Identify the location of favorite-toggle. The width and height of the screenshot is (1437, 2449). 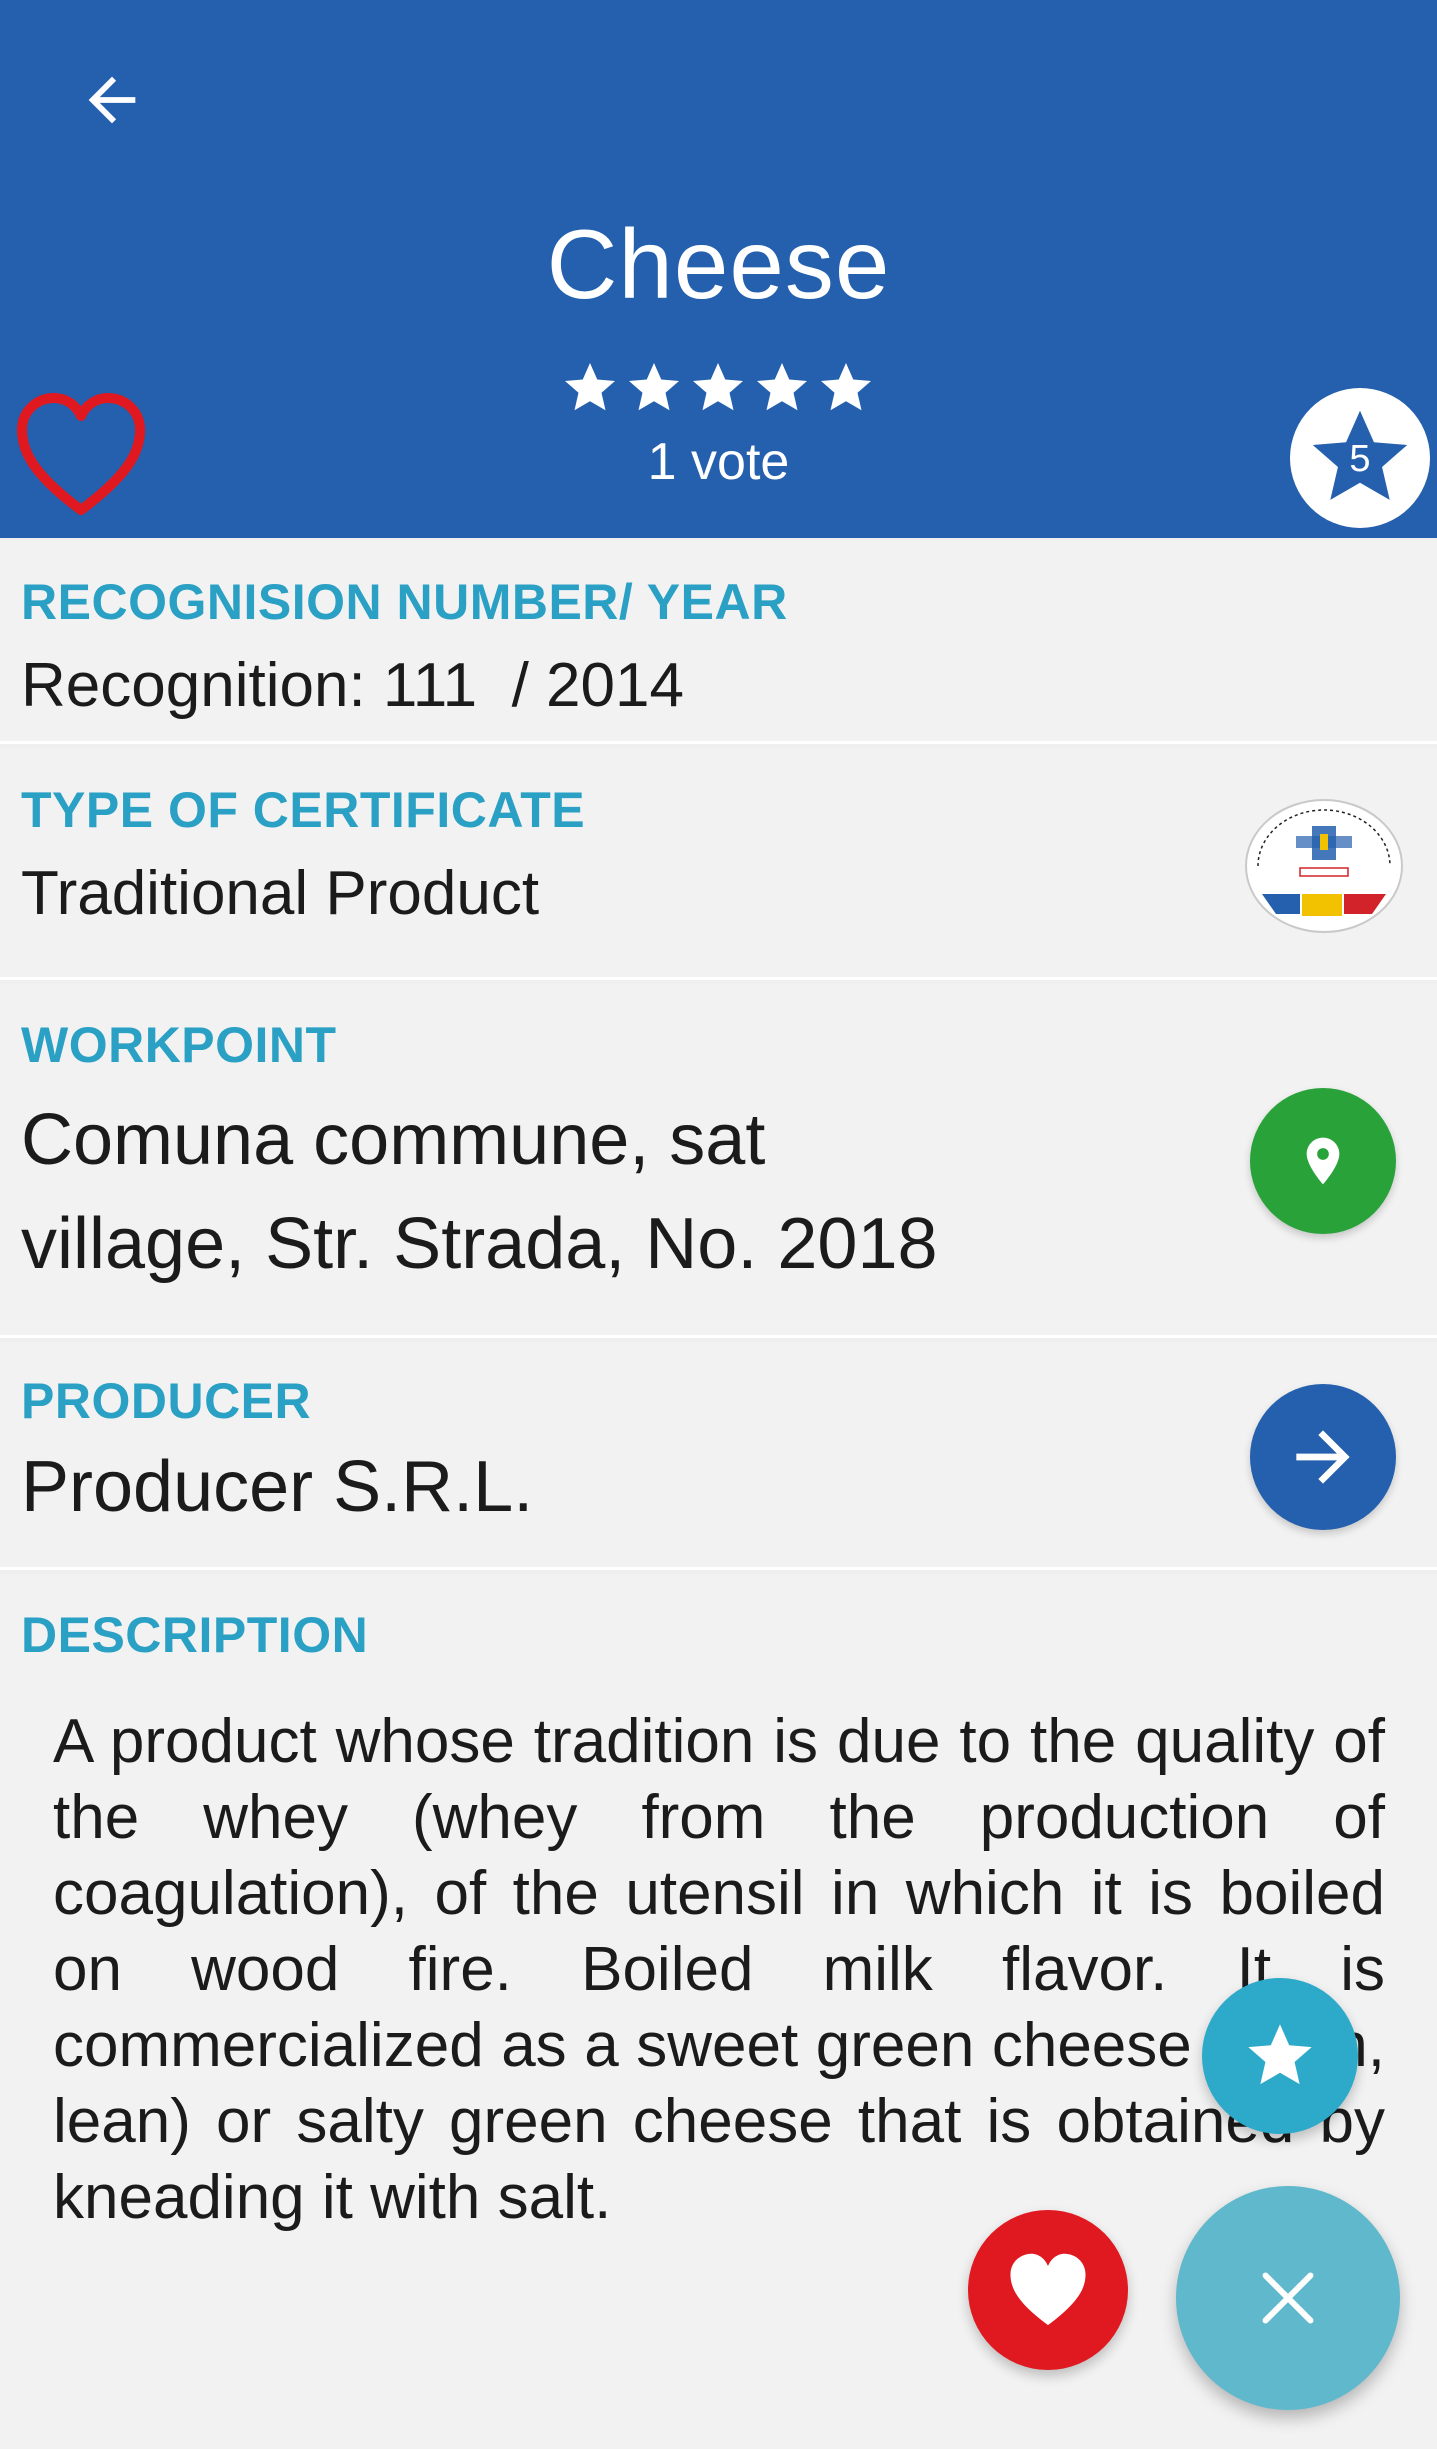
(81, 455).